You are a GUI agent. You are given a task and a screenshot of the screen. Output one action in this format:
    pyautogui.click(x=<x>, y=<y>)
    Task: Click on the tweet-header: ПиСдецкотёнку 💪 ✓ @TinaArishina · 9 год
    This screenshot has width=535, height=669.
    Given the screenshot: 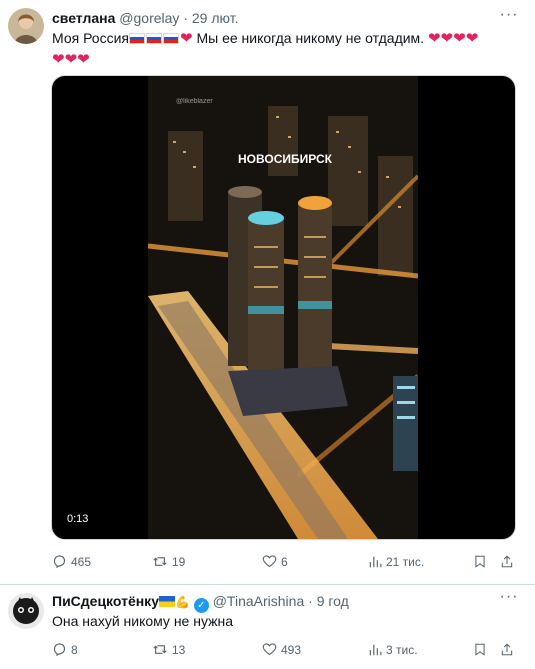 What is the action you would take?
    pyautogui.click(x=273, y=602)
    